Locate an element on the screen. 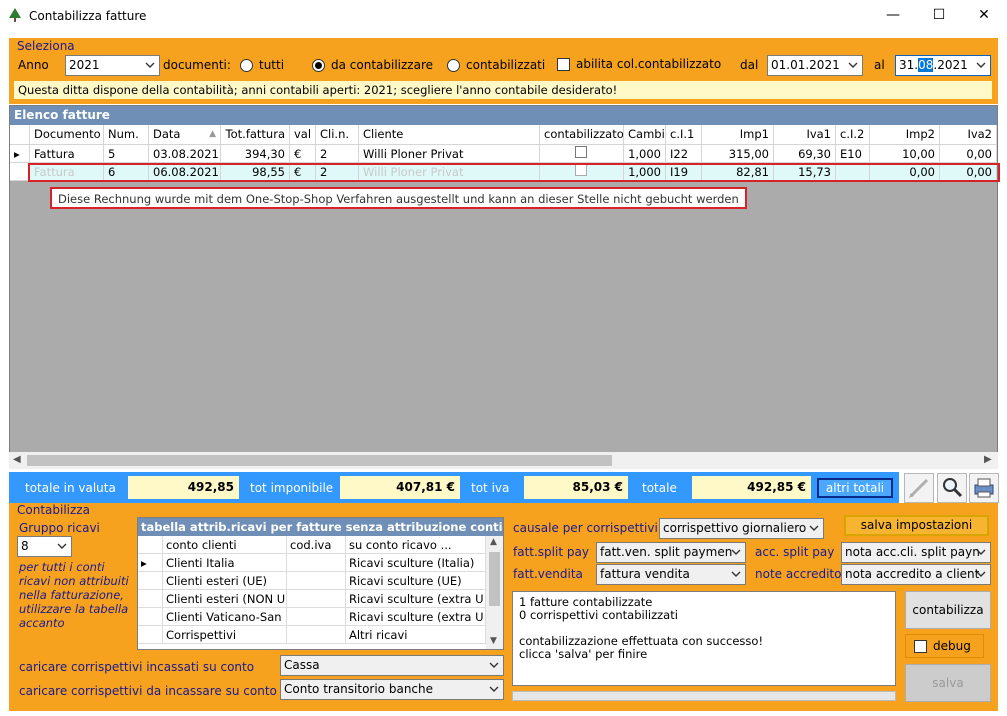 This screenshot has height=716, width=1007. sort-icon: ▲ is located at coordinates (212, 134).